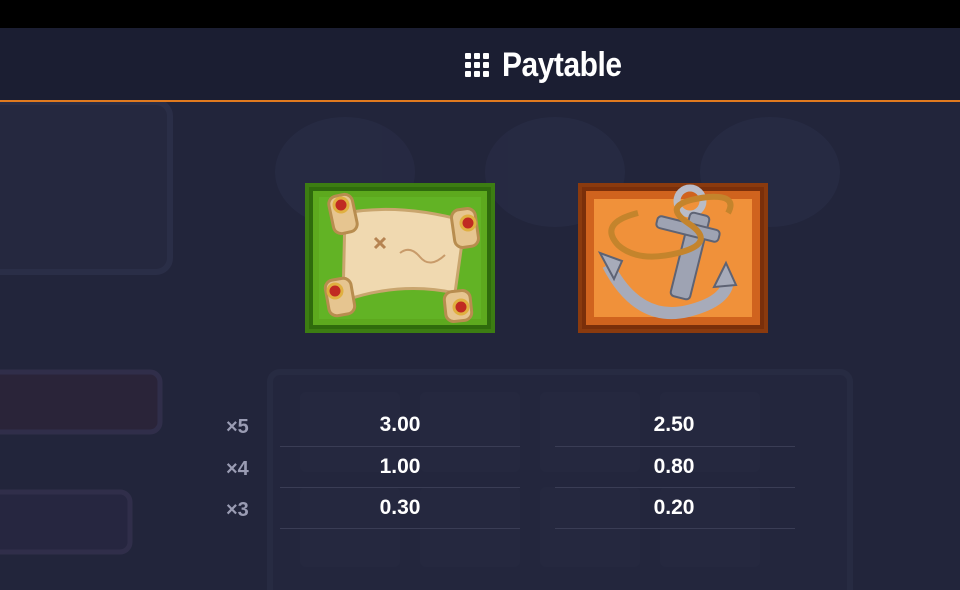 The width and height of the screenshot is (960, 590). I want to click on payout-value: 3.00, so click(400, 424).